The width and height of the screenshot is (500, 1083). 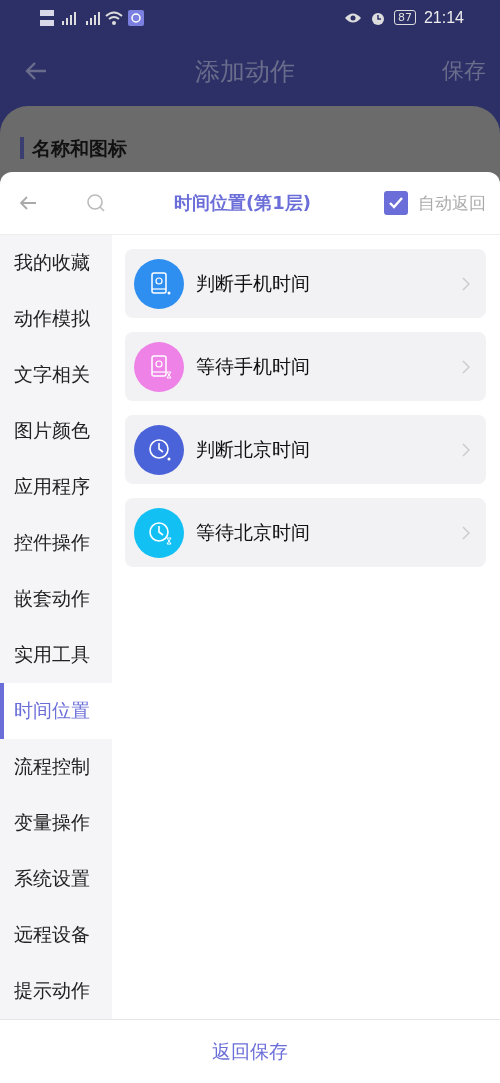 I want to click on category-item: 图片颜色, so click(x=56, y=431).